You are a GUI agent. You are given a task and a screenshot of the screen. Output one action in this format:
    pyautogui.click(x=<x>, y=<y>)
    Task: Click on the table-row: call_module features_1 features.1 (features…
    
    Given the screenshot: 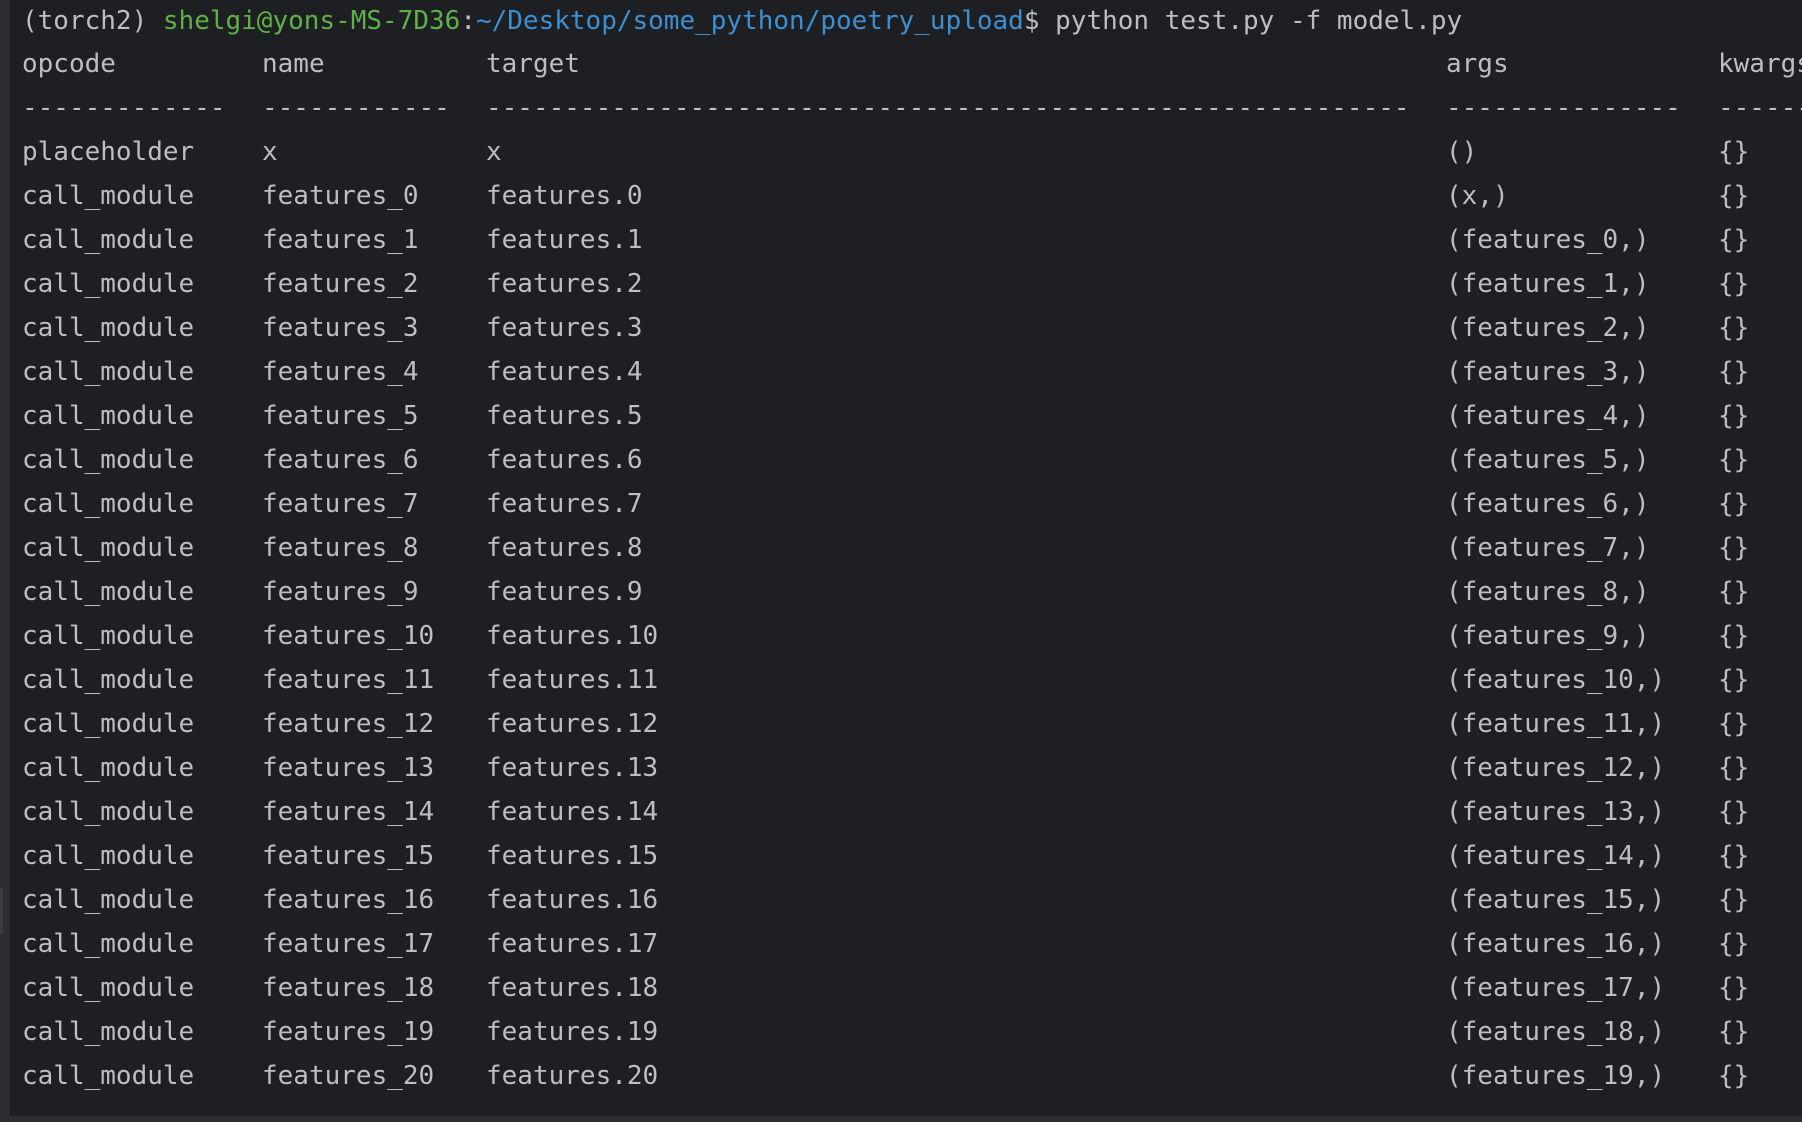 What is the action you would take?
    pyautogui.click(x=912, y=240)
    